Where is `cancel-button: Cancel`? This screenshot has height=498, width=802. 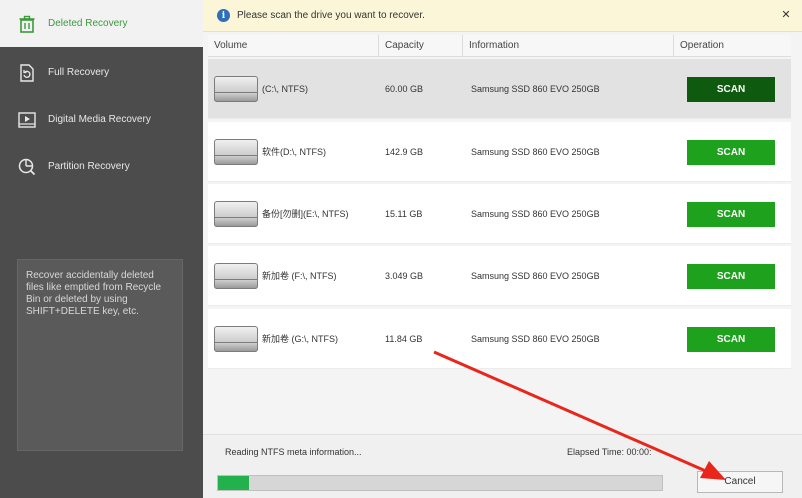 cancel-button: Cancel is located at coordinates (740, 482).